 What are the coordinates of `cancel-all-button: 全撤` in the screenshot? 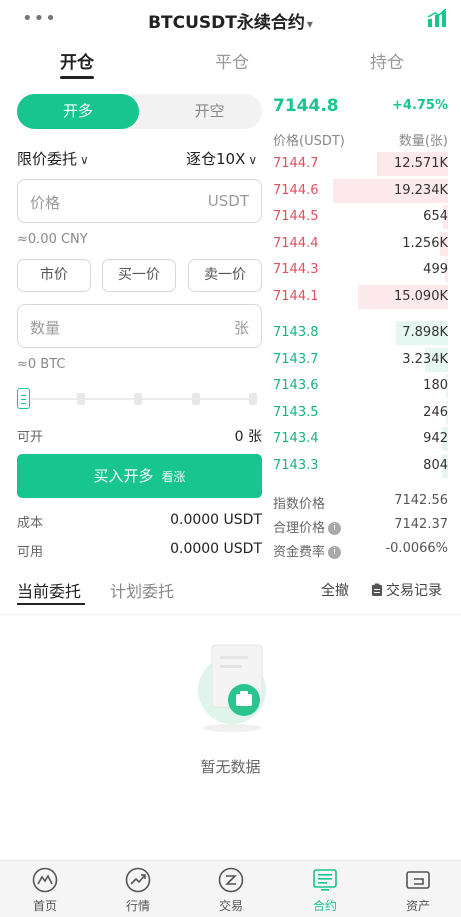 It's located at (335, 590).